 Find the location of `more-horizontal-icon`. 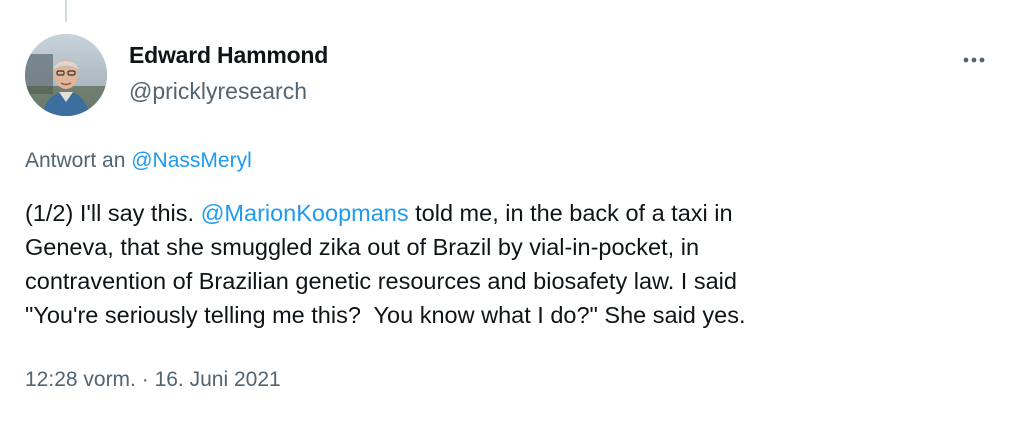

more-horizontal-icon is located at coordinates (974, 60).